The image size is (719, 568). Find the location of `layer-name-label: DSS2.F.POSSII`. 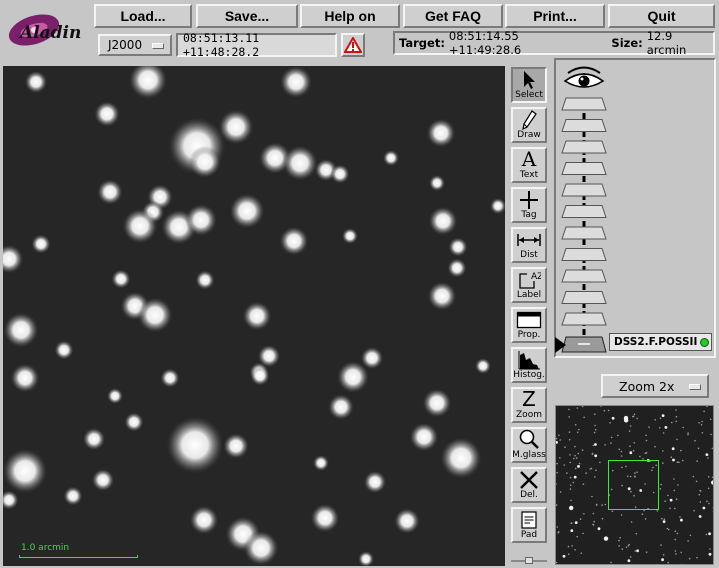

layer-name-label: DSS2.F.POSSII is located at coordinates (660, 342).